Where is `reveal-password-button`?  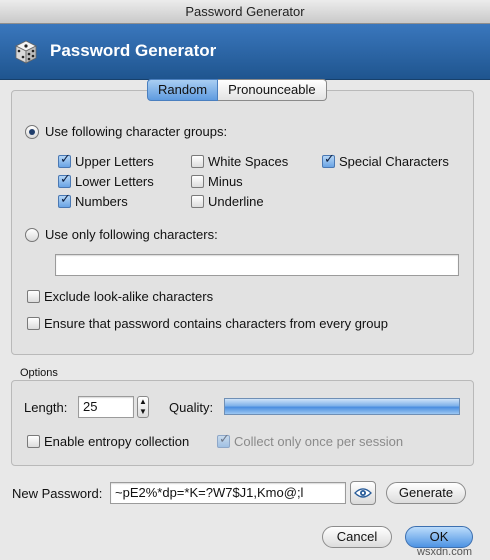
reveal-password-button is located at coordinates (363, 493).